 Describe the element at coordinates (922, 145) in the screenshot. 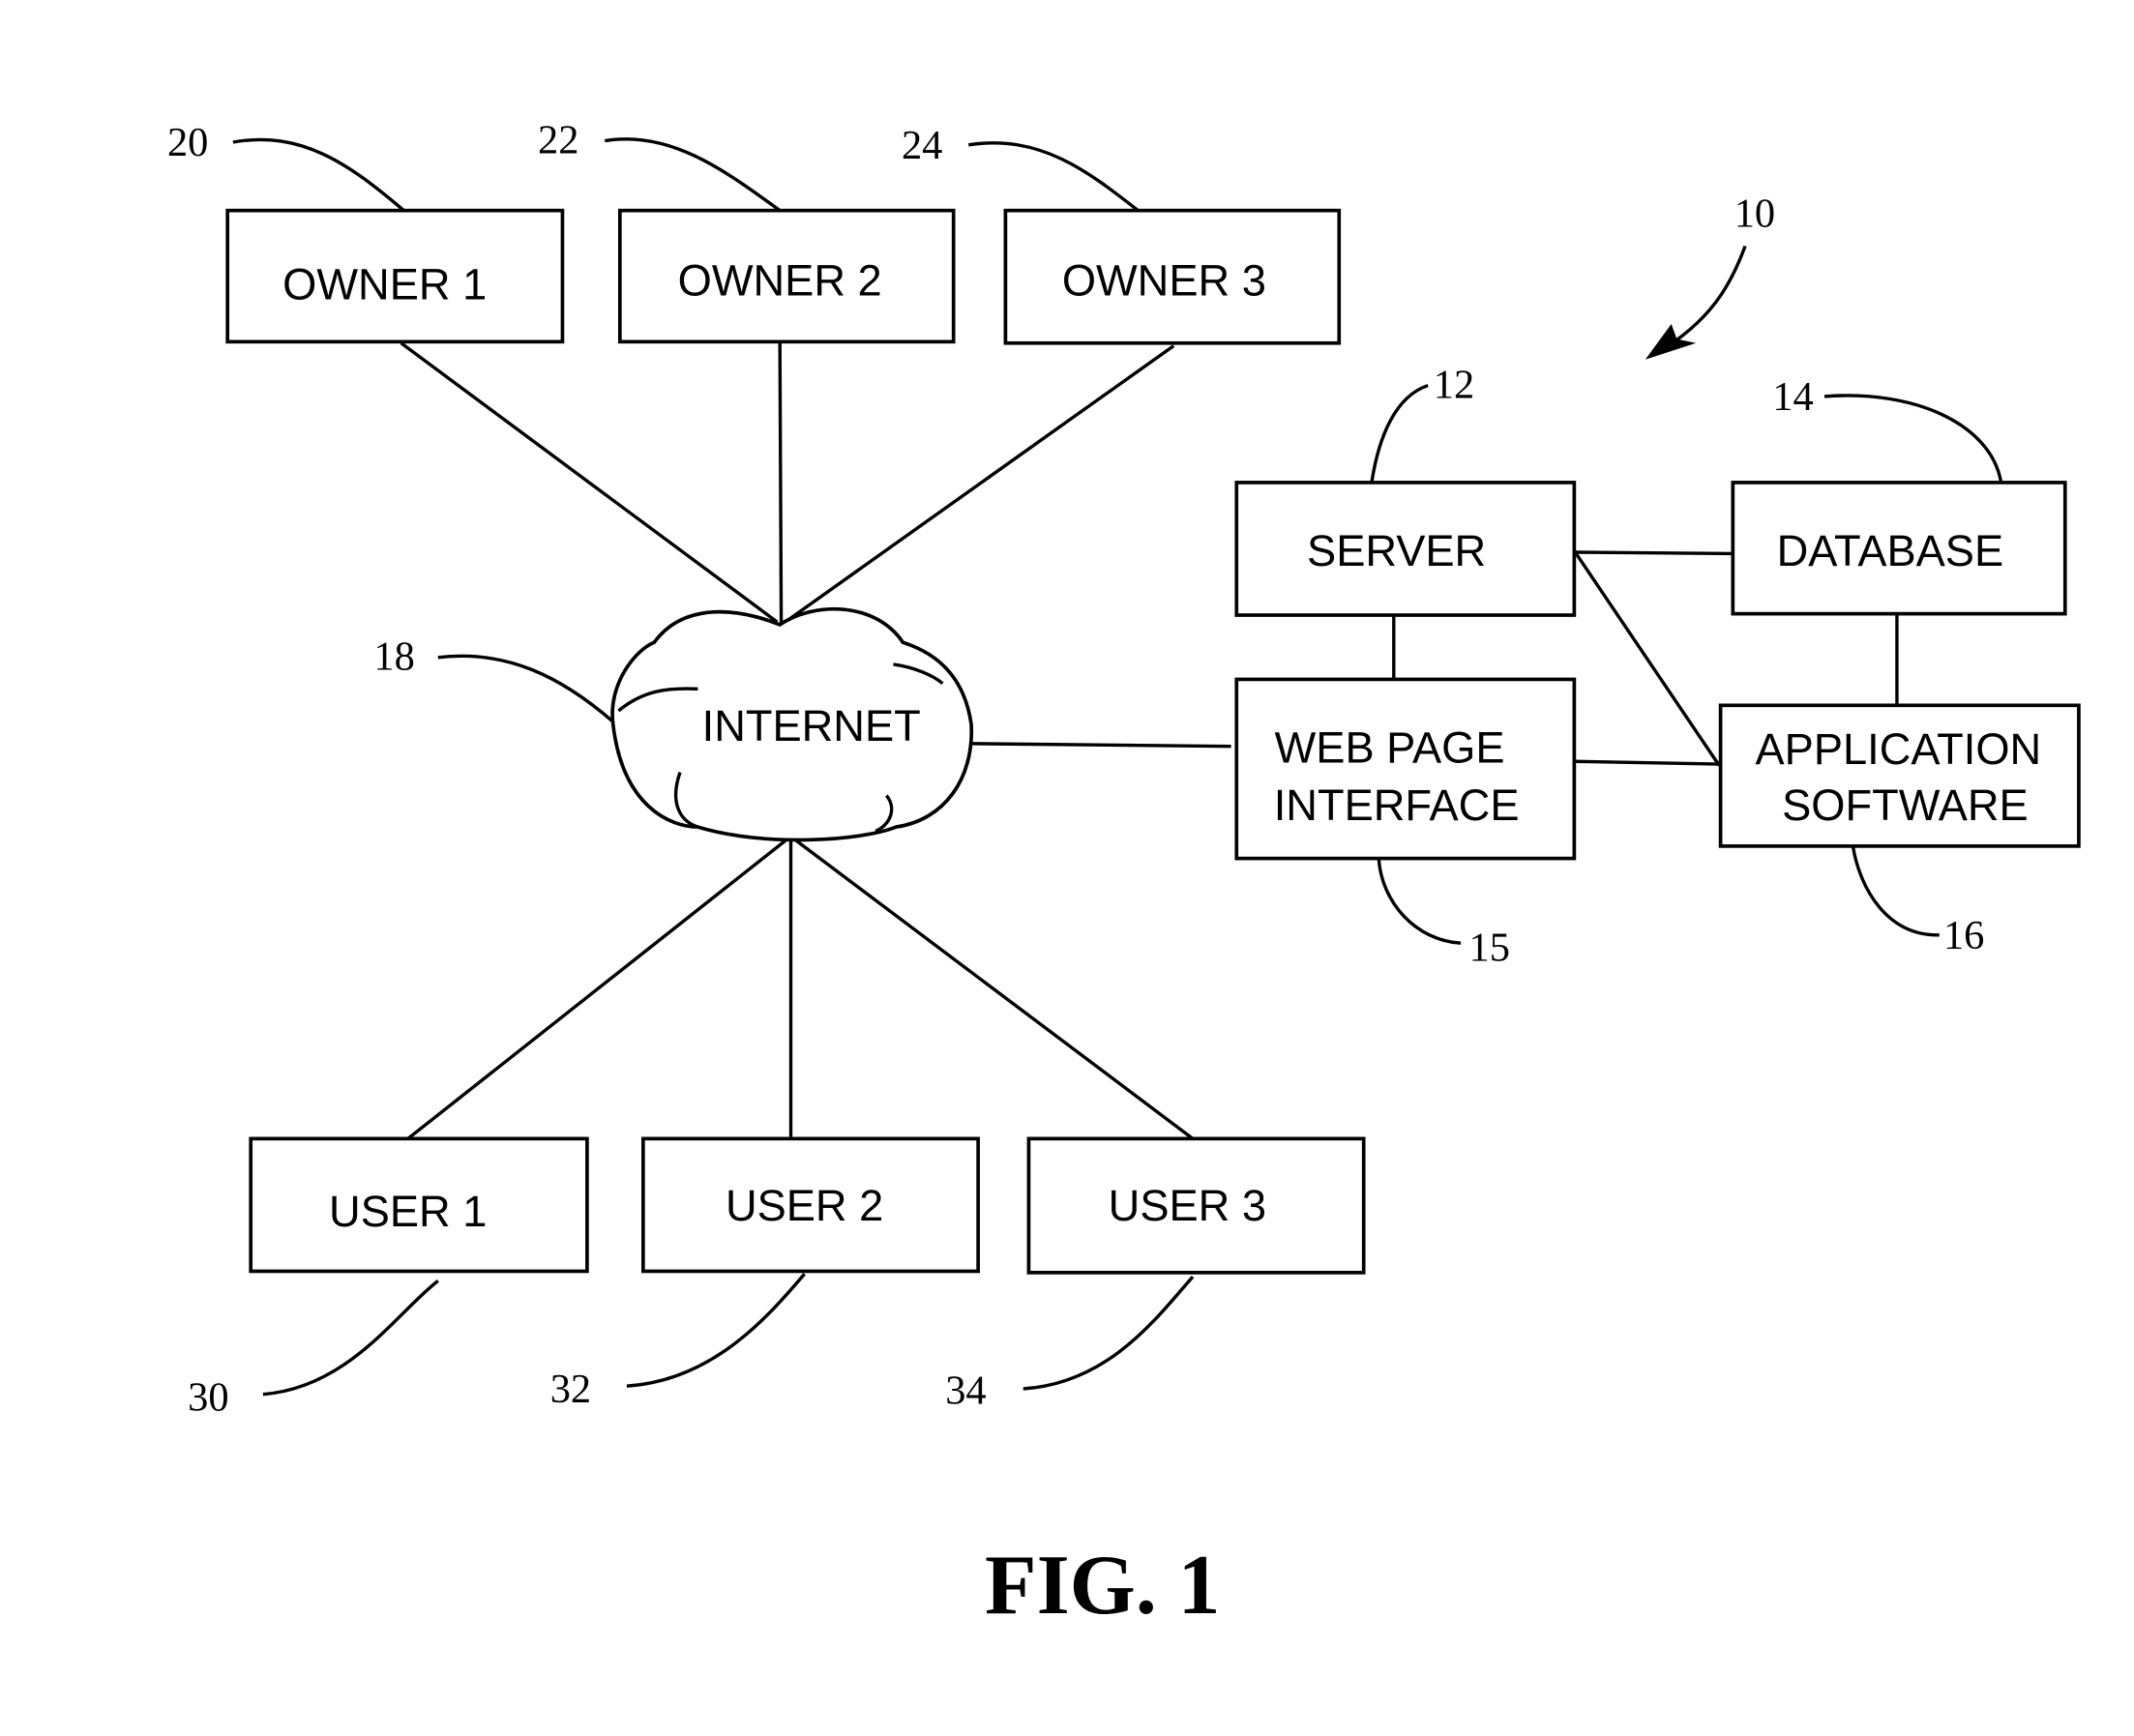

I see `ref-owner-3: 24` at that location.